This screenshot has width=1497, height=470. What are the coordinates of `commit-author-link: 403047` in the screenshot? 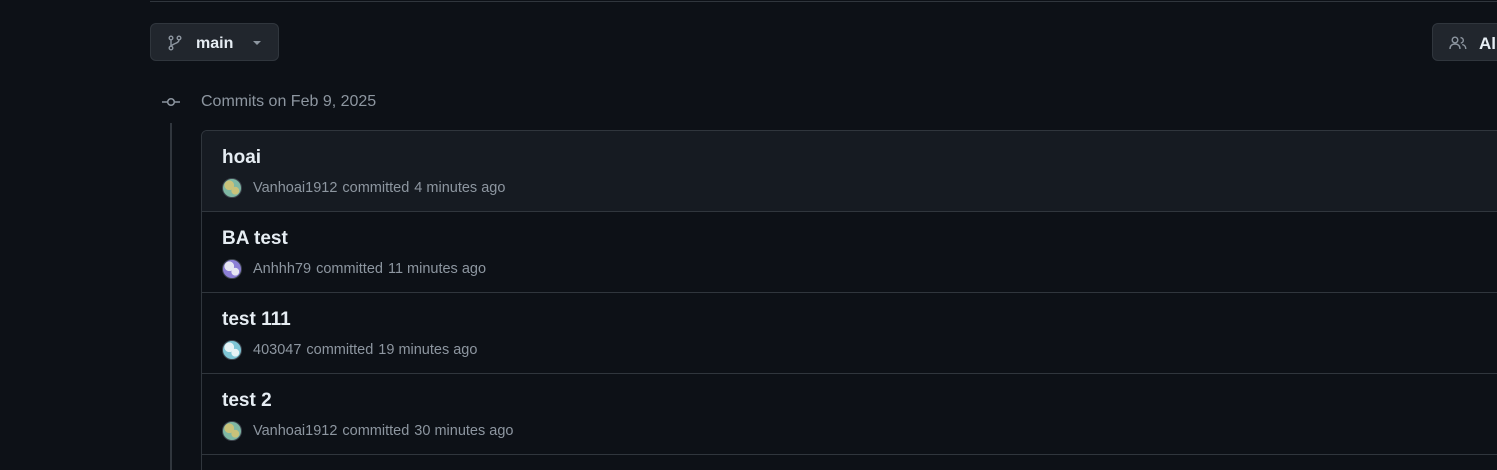 It's located at (277, 350).